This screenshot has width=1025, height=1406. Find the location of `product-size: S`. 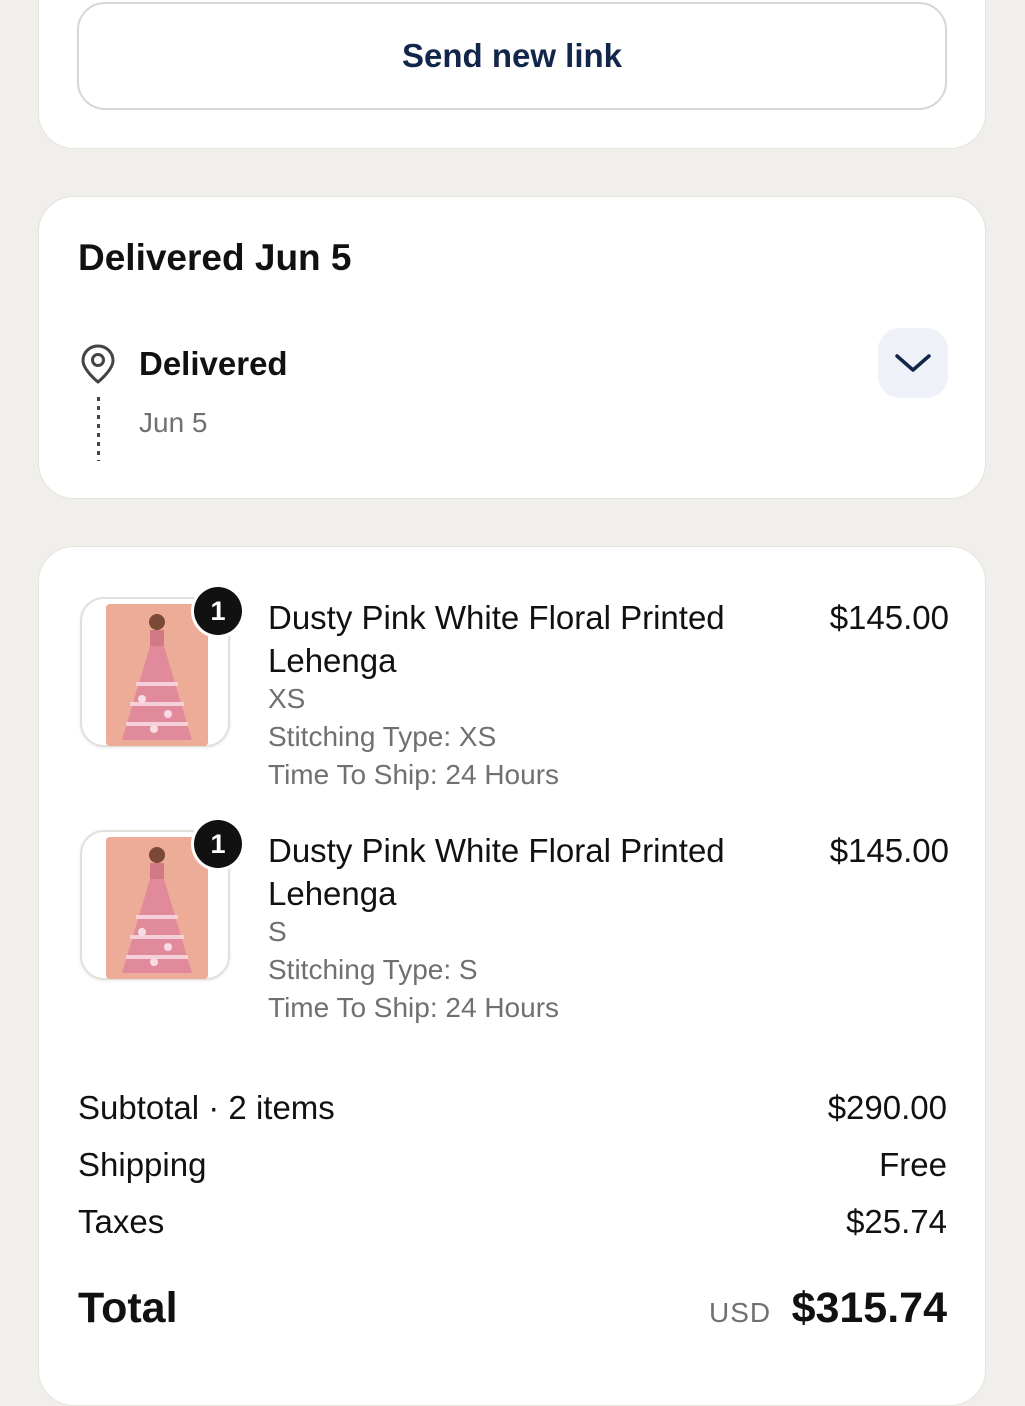

product-size: S is located at coordinates (277, 931).